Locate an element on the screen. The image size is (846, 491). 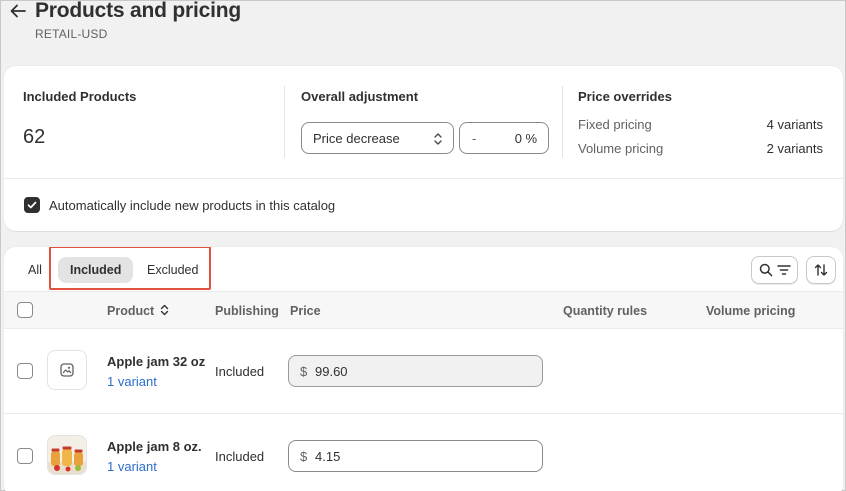
column-header-product-label: Product is located at coordinates (131, 311).